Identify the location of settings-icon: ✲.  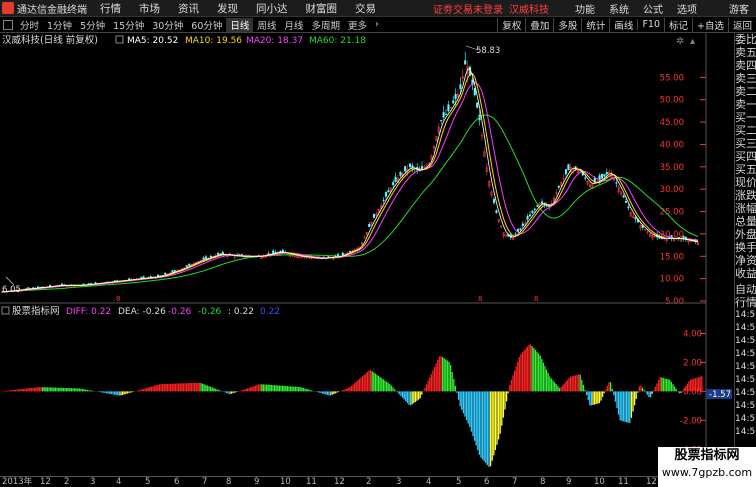
(680, 41).